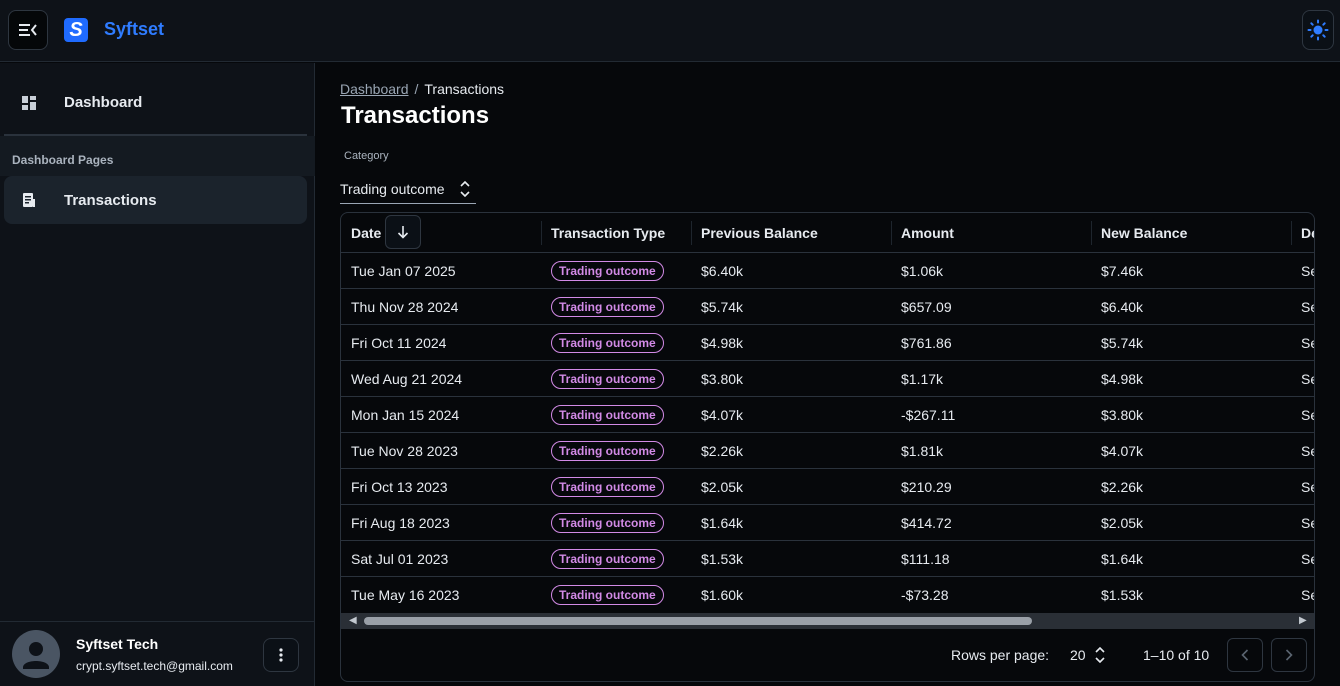 Image resolution: width=1340 pixels, height=686 pixels. I want to click on cell-amount: $1.06k, so click(922, 271).